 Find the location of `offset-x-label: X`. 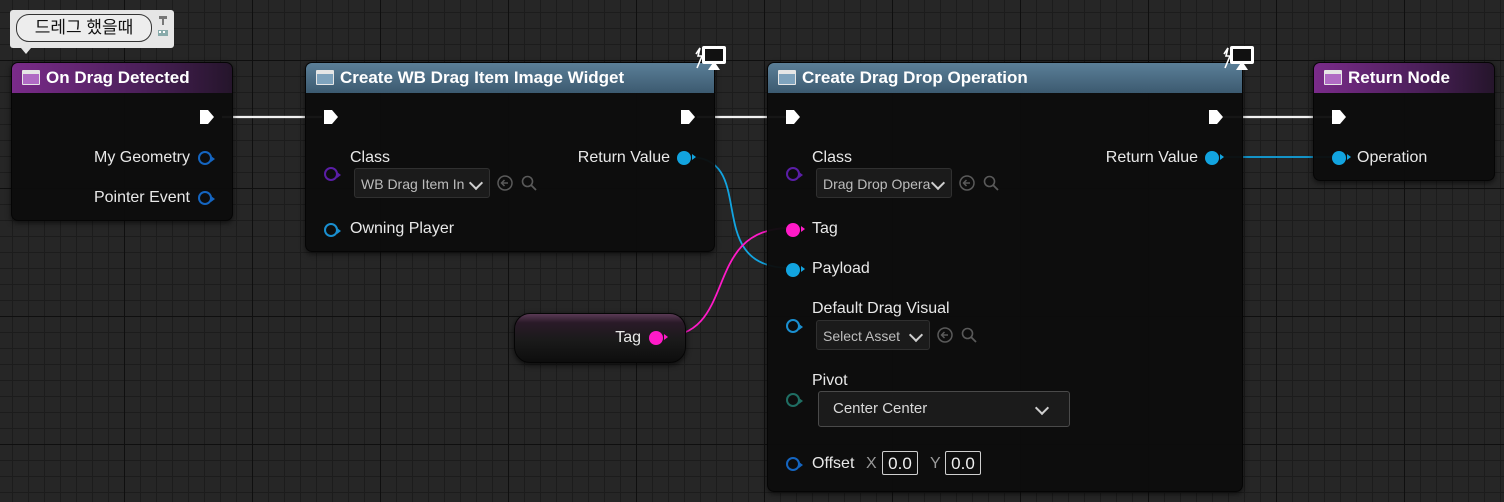

offset-x-label: X is located at coordinates (871, 463).